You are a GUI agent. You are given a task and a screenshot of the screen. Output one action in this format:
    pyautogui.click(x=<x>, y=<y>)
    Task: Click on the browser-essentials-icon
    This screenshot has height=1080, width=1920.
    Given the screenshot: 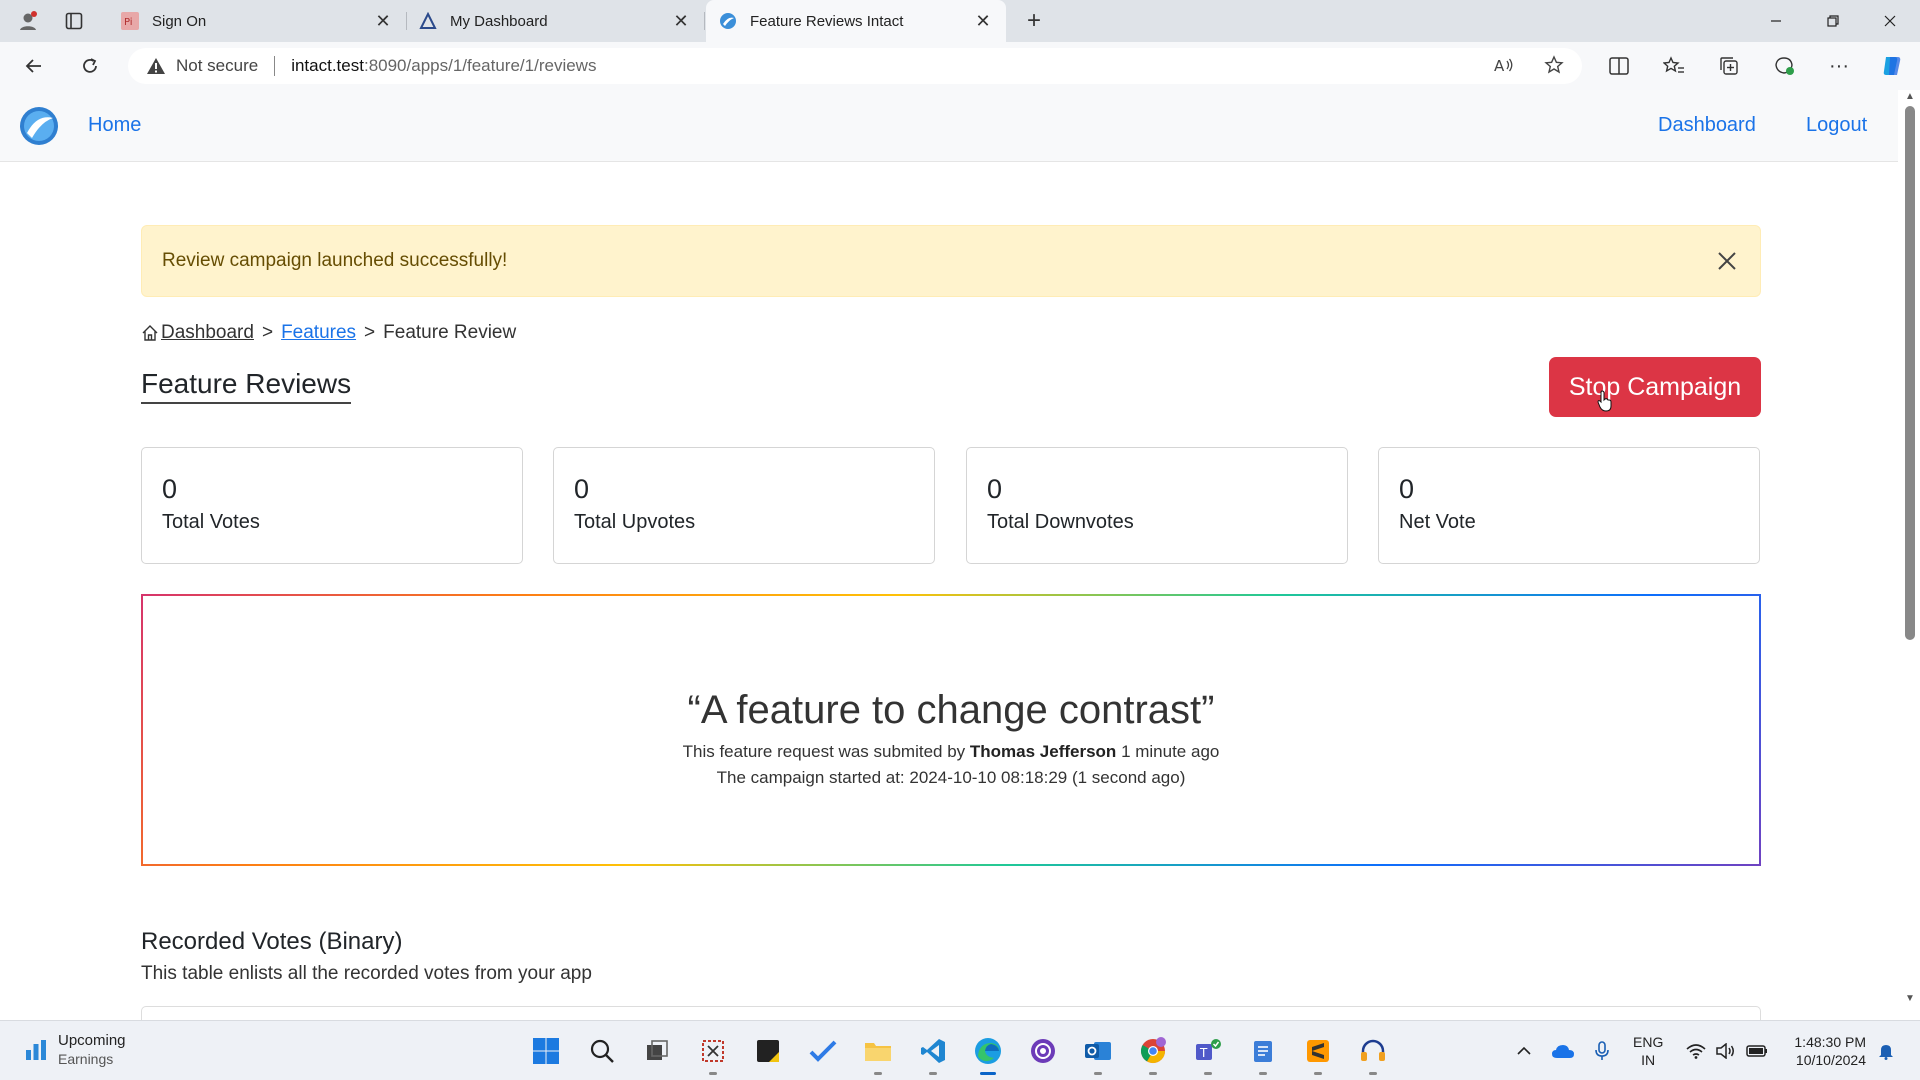 What is the action you would take?
    pyautogui.click(x=1784, y=66)
    